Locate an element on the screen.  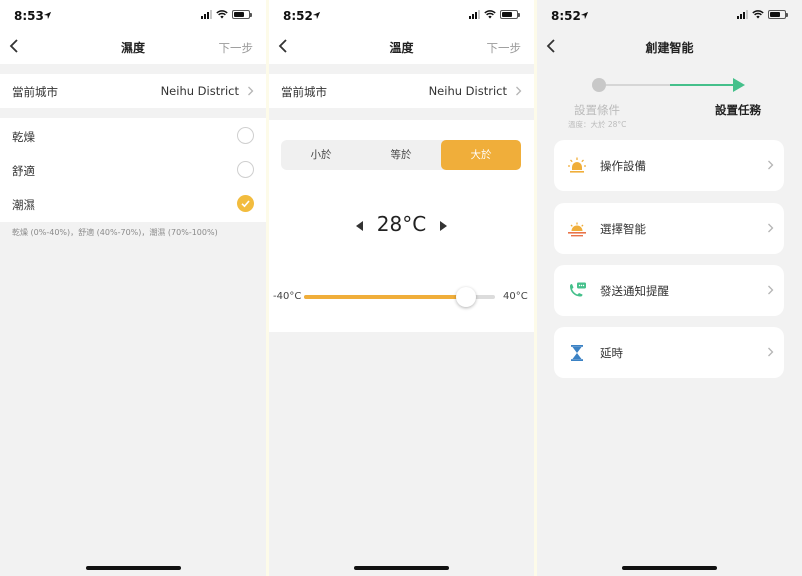
step-arrow-icon is located at coordinates (739, 85).